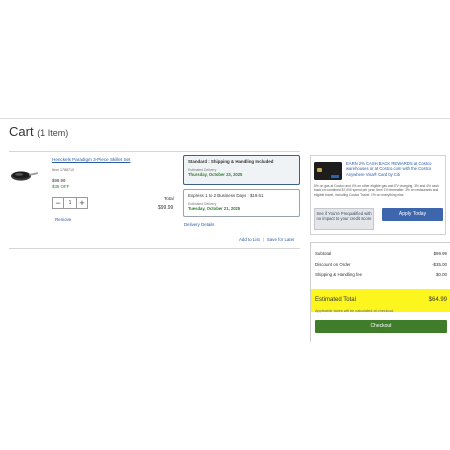 This screenshot has width=450, height=450. I want to click on shipping-option-title: Express 1 to 2 Business Days : $19.61, so click(226, 195).